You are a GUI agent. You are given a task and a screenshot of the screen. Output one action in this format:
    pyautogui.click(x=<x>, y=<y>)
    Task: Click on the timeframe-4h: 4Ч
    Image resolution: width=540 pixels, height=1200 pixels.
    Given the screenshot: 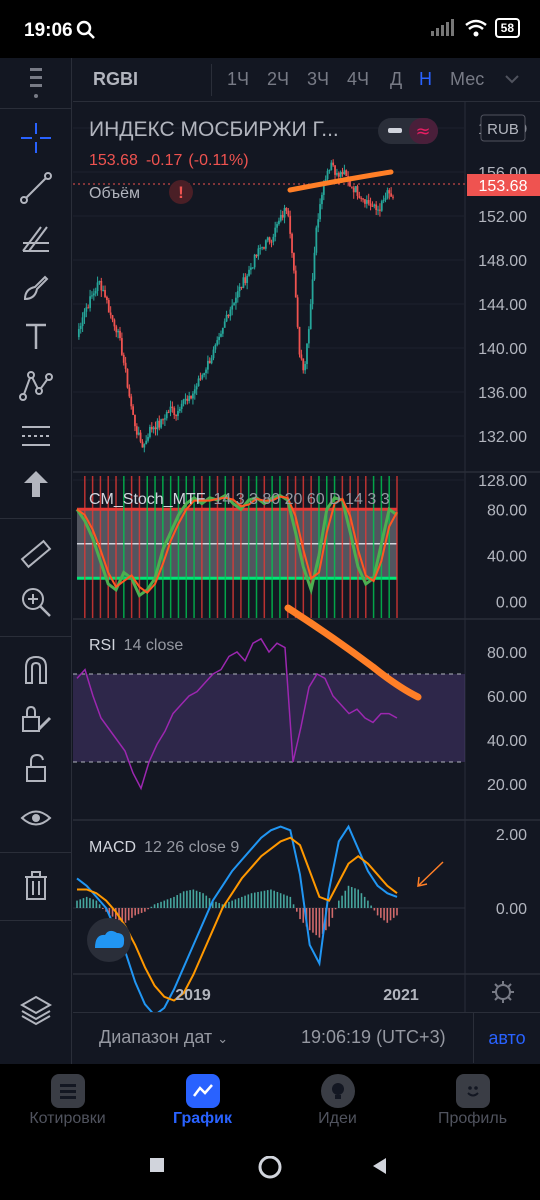 What is the action you would take?
    pyautogui.click(x=358, y=79)
    